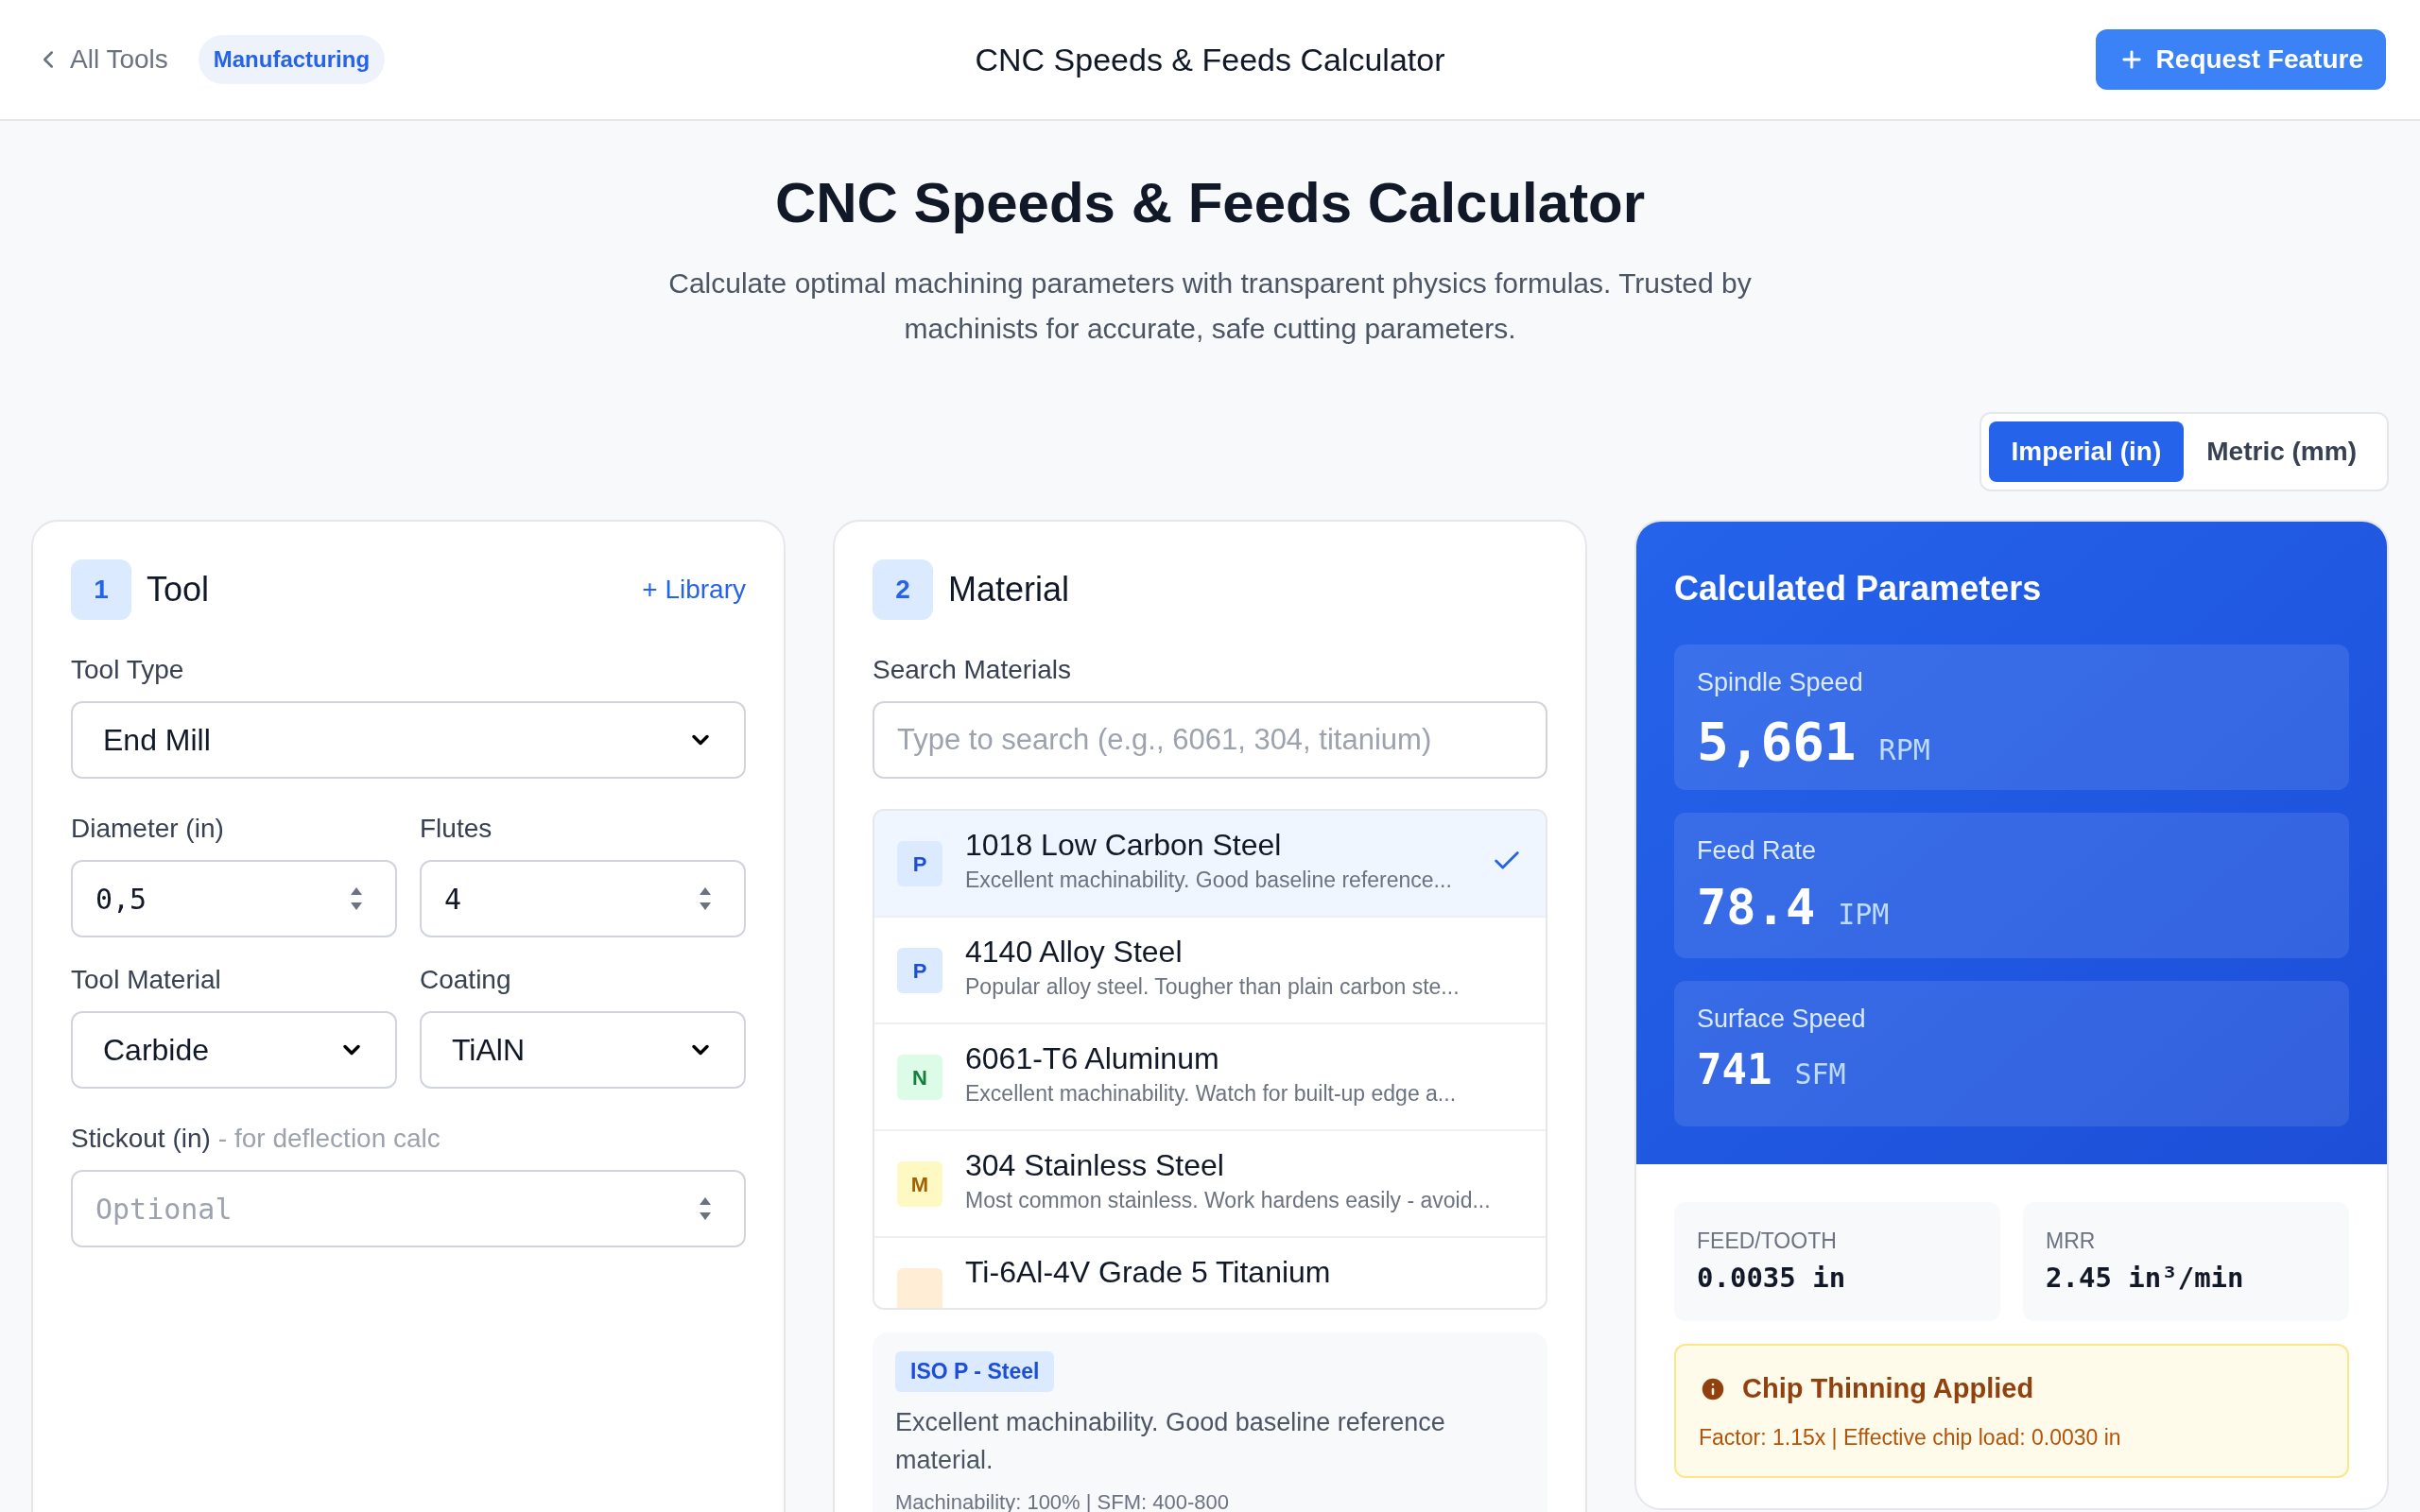 The width and height of the screenshot is (2420, 1512). I want to click on field-label: Search Materials, so click(973, 670).